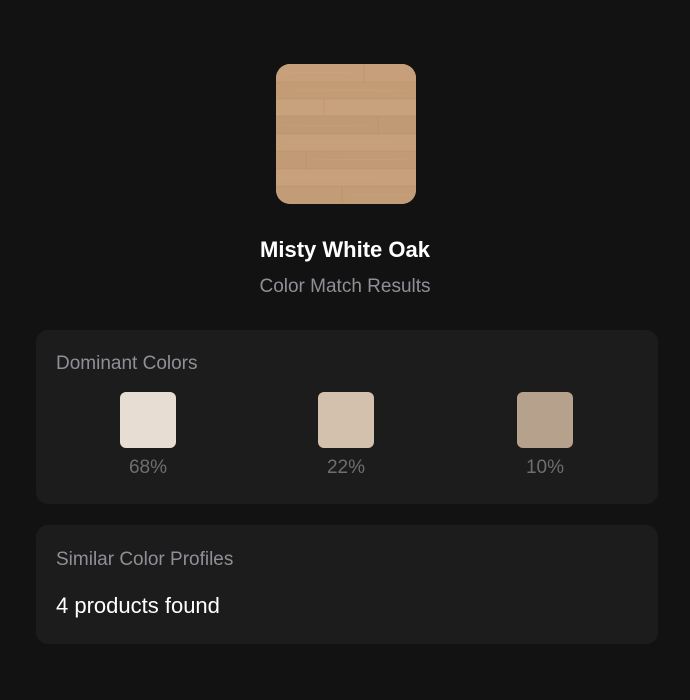  Describe the element at coordinates (345, 249) in the screenshot. I see `product-name: Misty White Oak` at that location.